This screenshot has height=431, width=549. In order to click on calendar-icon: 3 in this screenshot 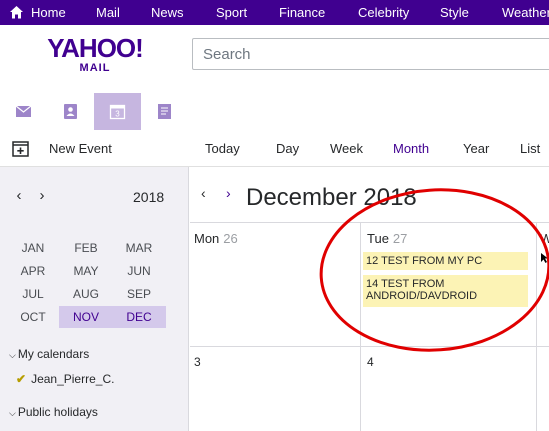, I will do `click(117, 112)`.